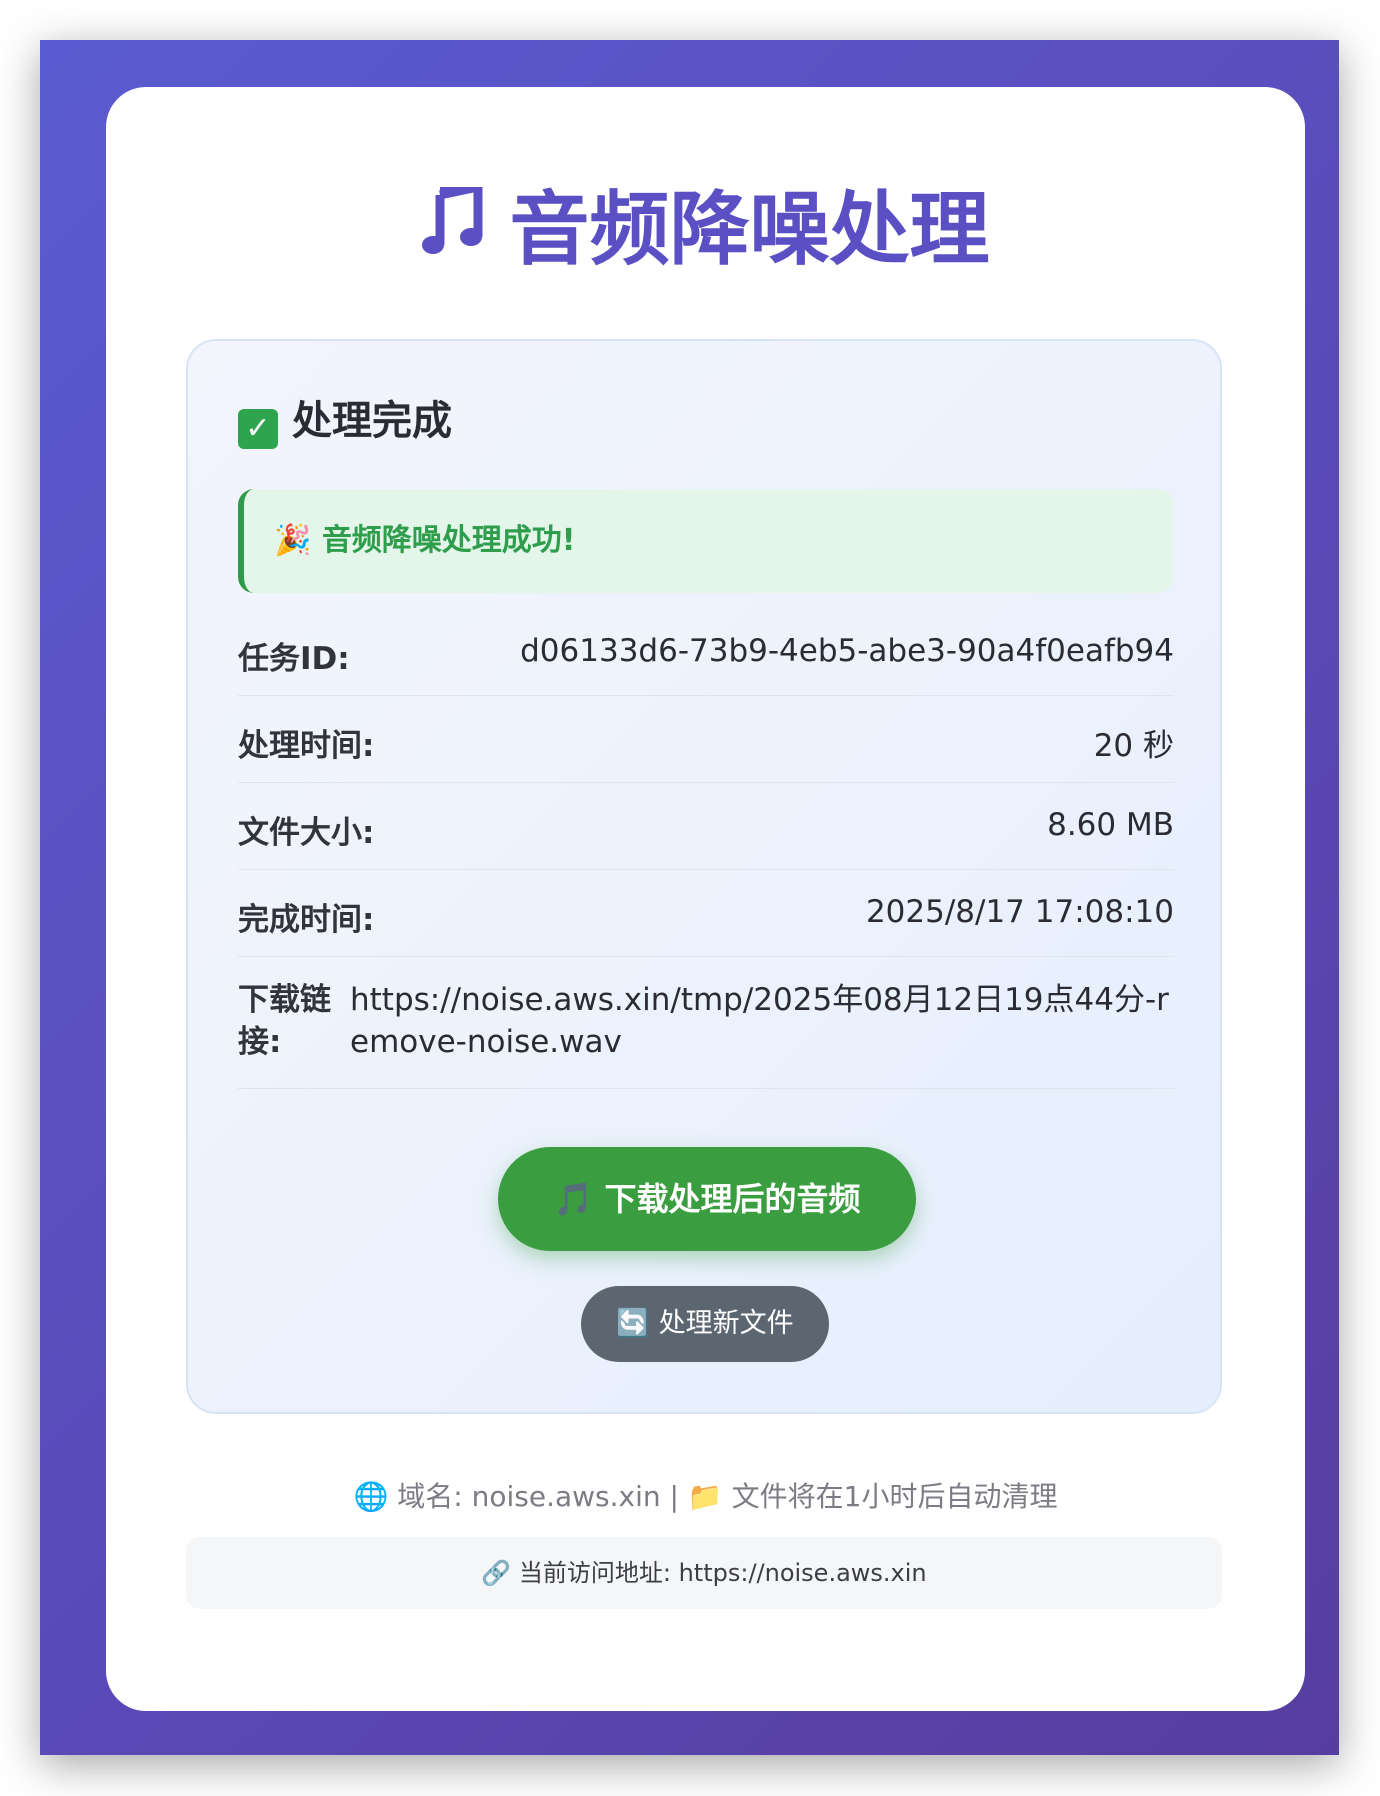 This screenshot has height=1796, width=1380. I want to click on music-note-icon: 🎵, so click(573, 1199).